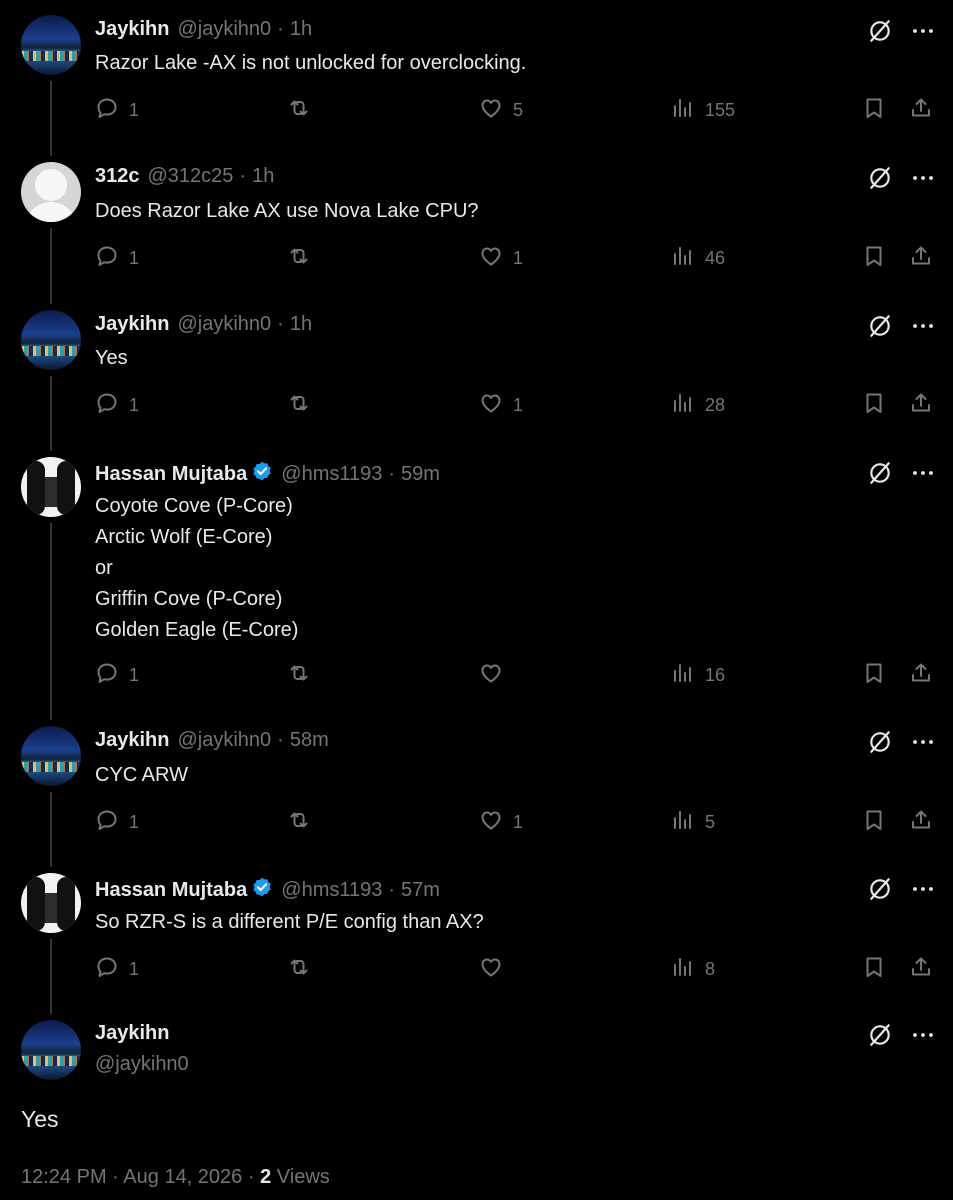  I want to click on like-button: 5, so click(501, 110).